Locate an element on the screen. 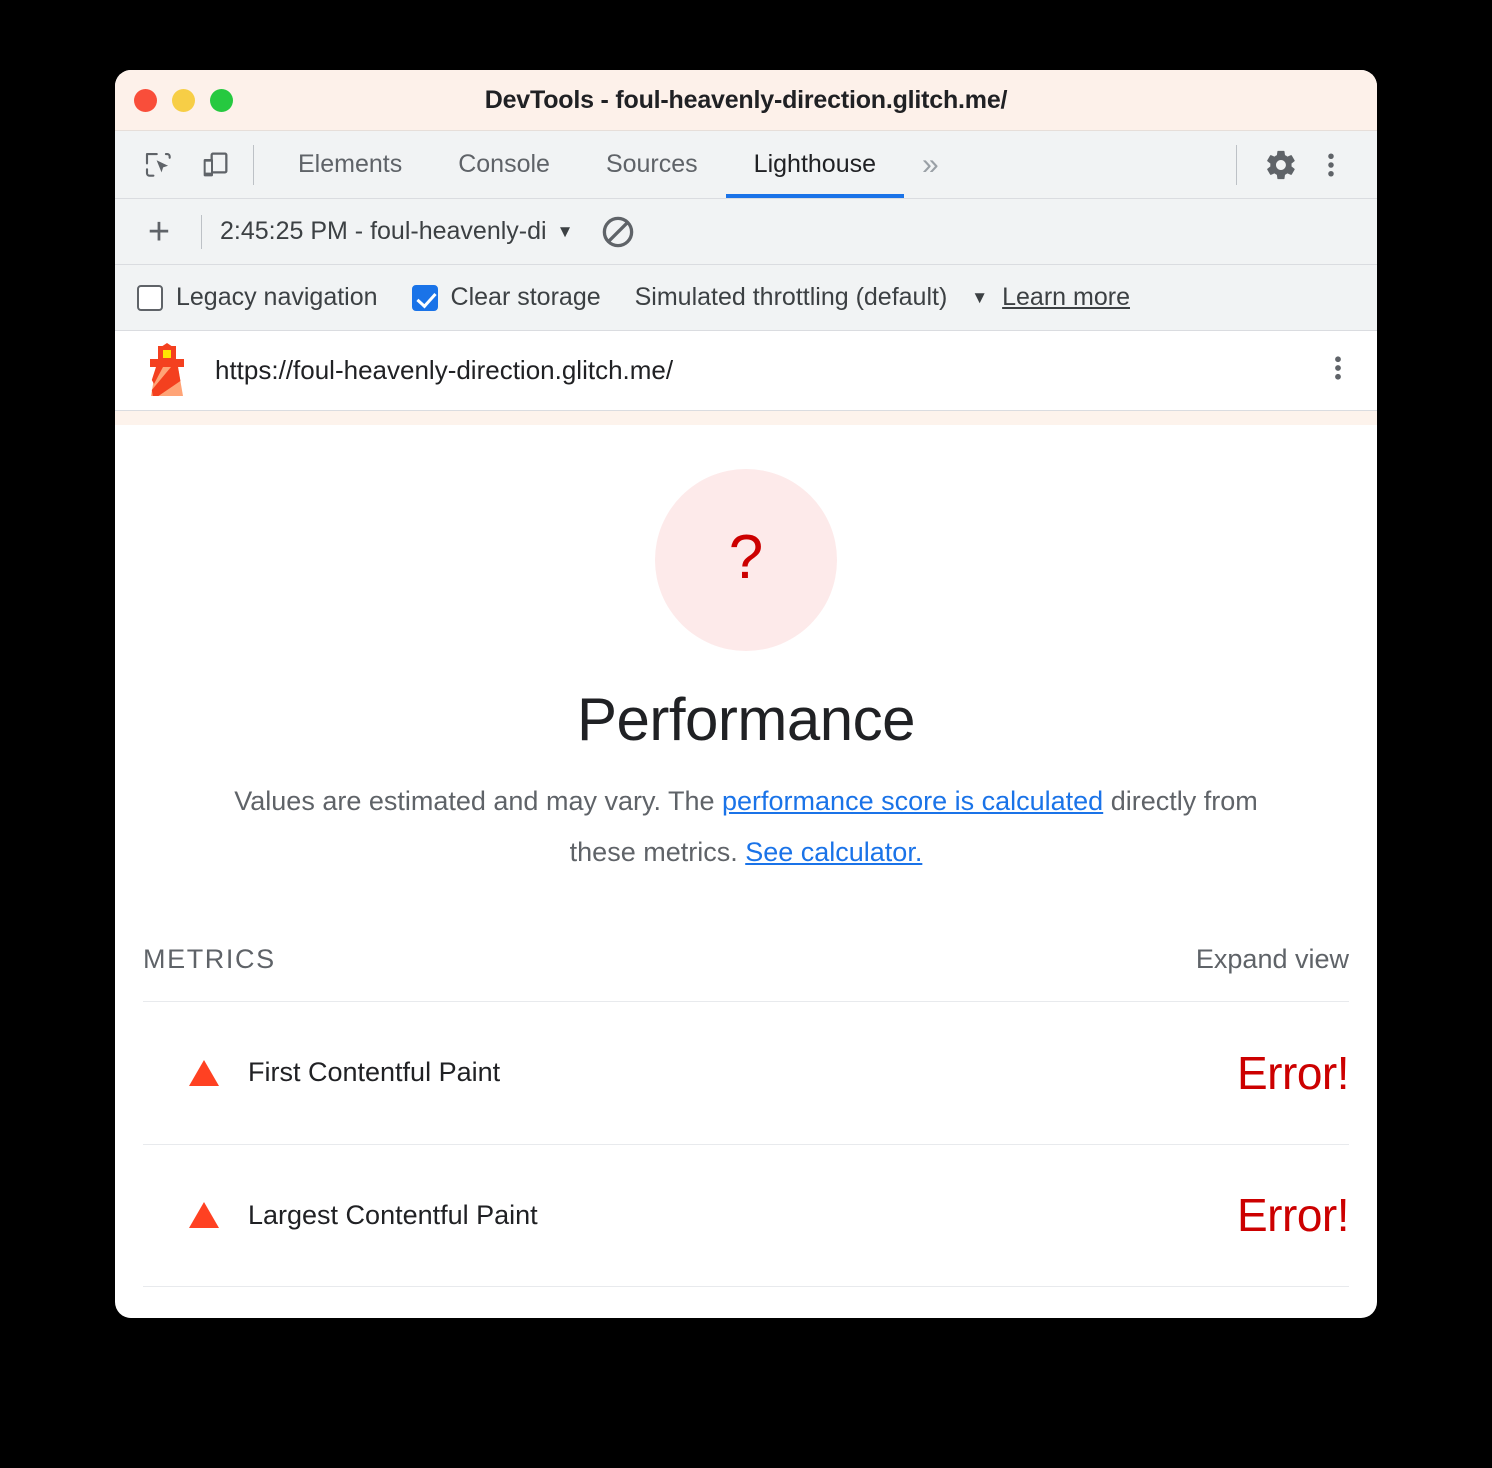 The image size is (1492, 1468). performance-score-gauge: ? is located at coordinates (746, 560).